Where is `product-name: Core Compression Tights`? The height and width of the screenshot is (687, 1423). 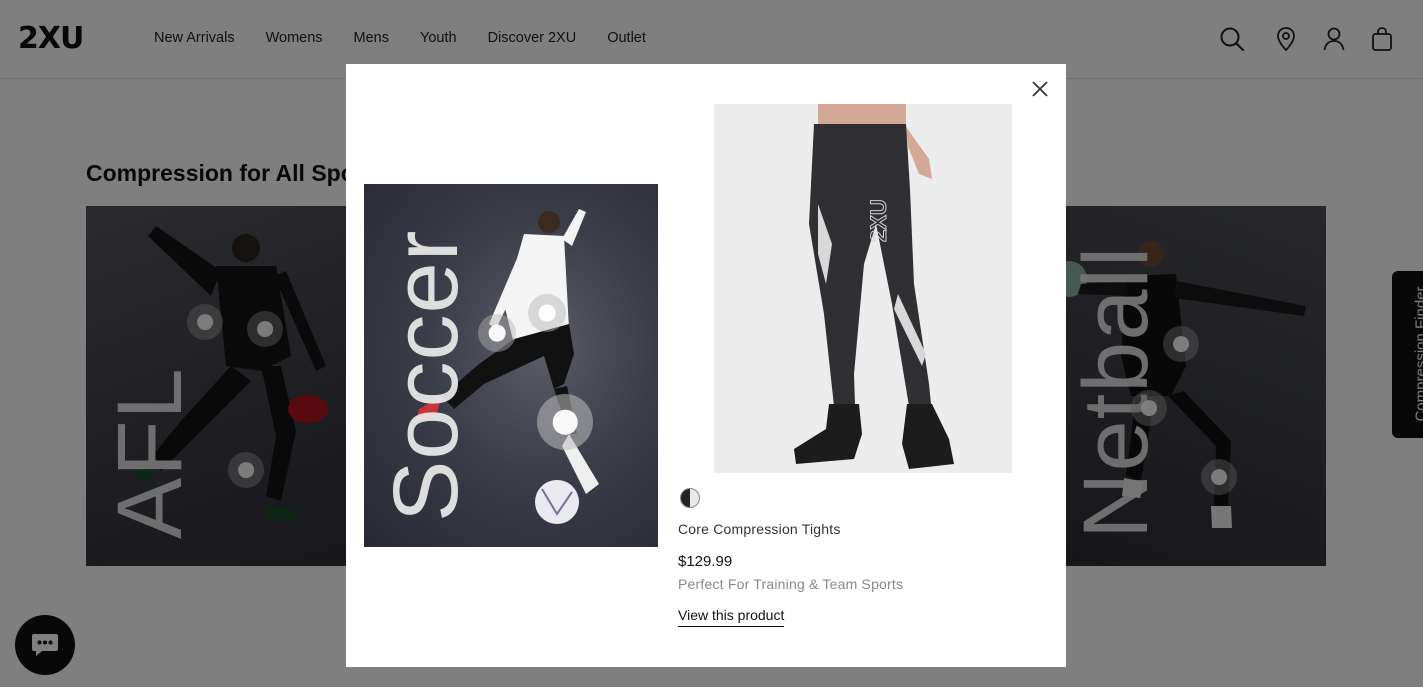 product-name: Core Compression Tights is located at coordinates (759, 529).